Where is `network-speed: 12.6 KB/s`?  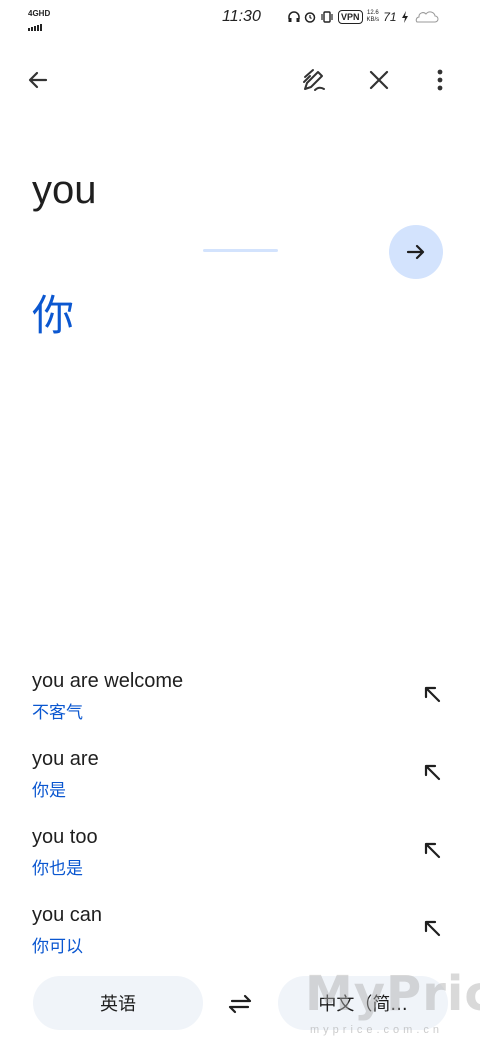 network-speed: 12.6 KB/s is located at coordinates (373, 17).